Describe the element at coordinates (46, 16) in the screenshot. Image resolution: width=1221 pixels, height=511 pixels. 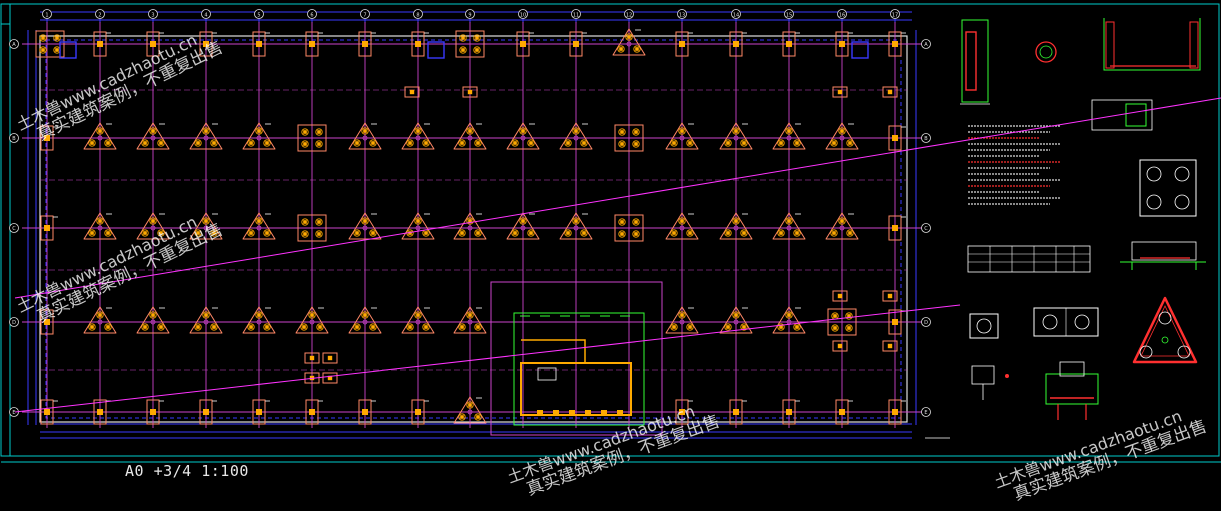
I see `axis-bubble-label: 1` at that location.